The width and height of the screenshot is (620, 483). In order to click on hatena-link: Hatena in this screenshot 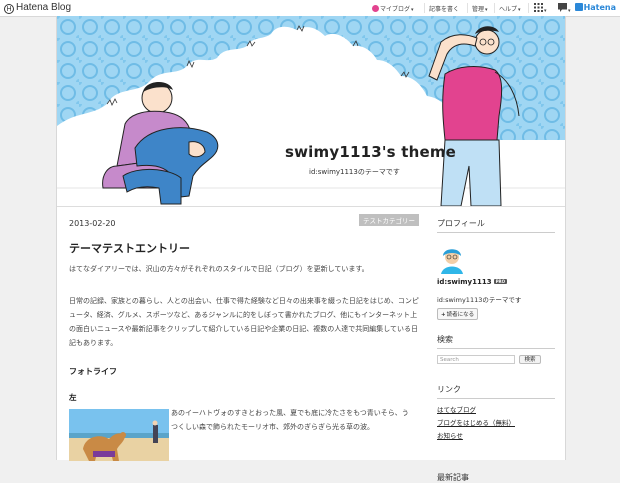, I will do `click(595, 7)`.